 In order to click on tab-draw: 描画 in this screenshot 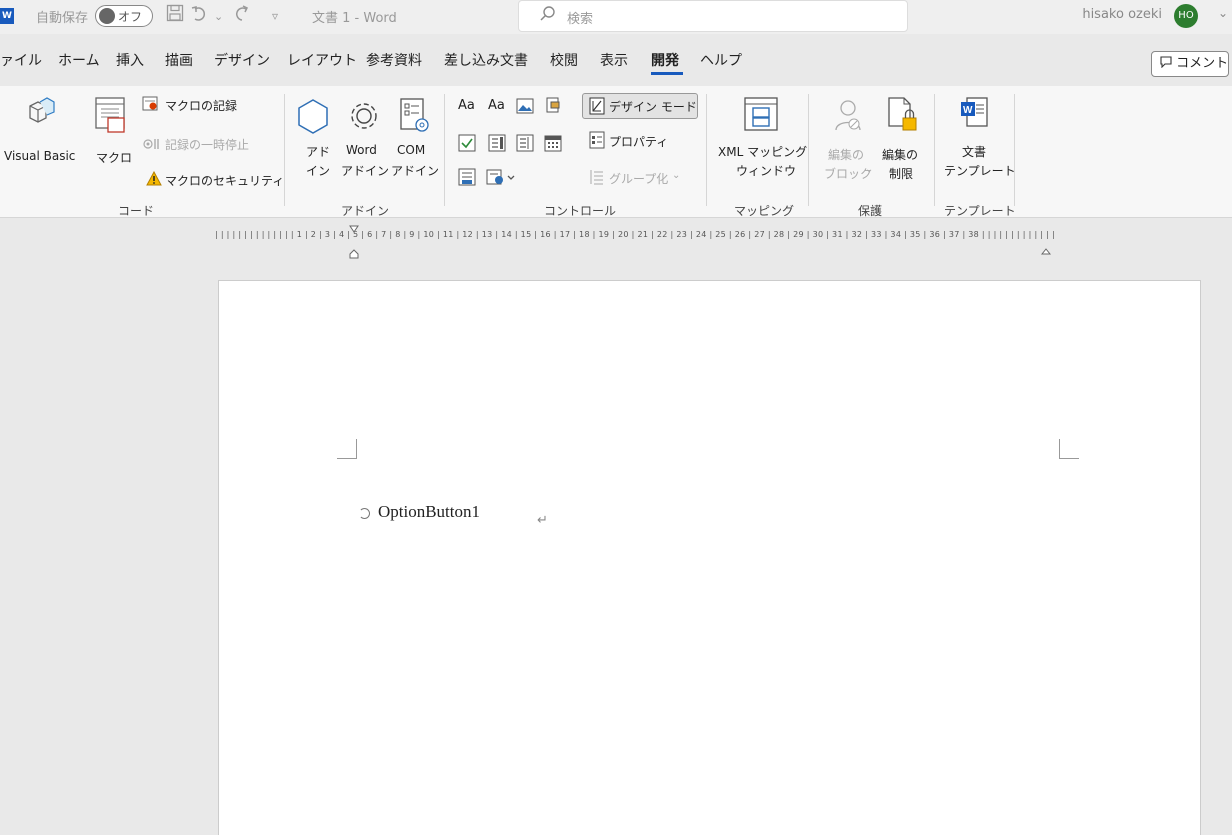, I will do `click(179, 60)`.